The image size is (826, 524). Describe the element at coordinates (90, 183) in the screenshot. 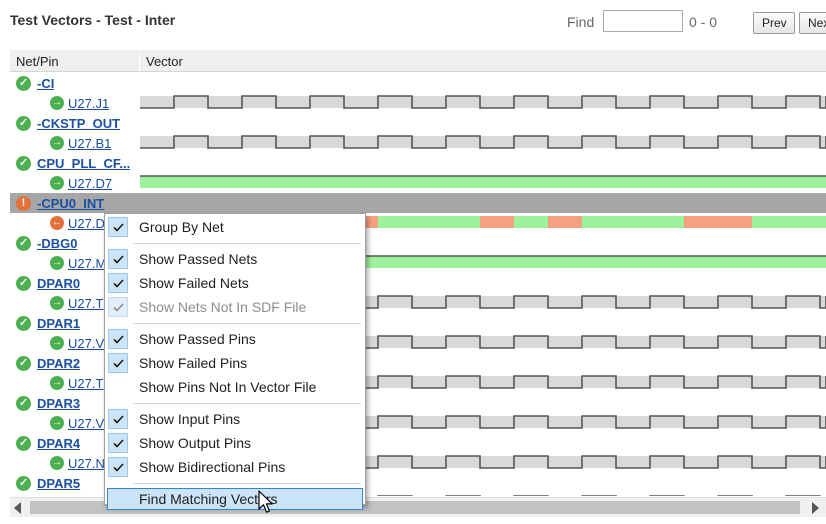

I see `pin-name-link: U27.D7` at that location.